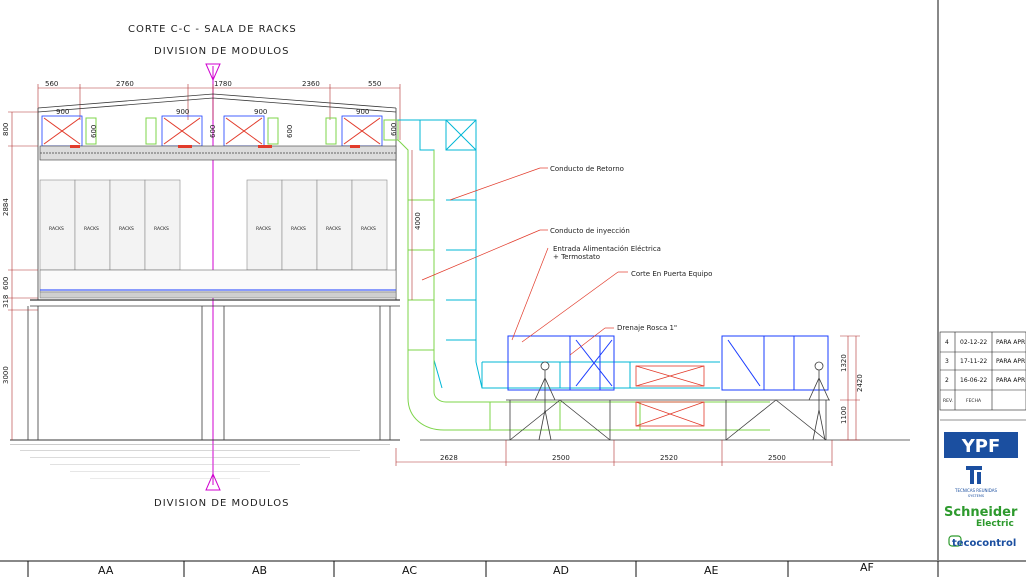 Image resolution: width=1026 pixels, height=577 pixels. I want to click on person-figure-left, so click(545, 401).